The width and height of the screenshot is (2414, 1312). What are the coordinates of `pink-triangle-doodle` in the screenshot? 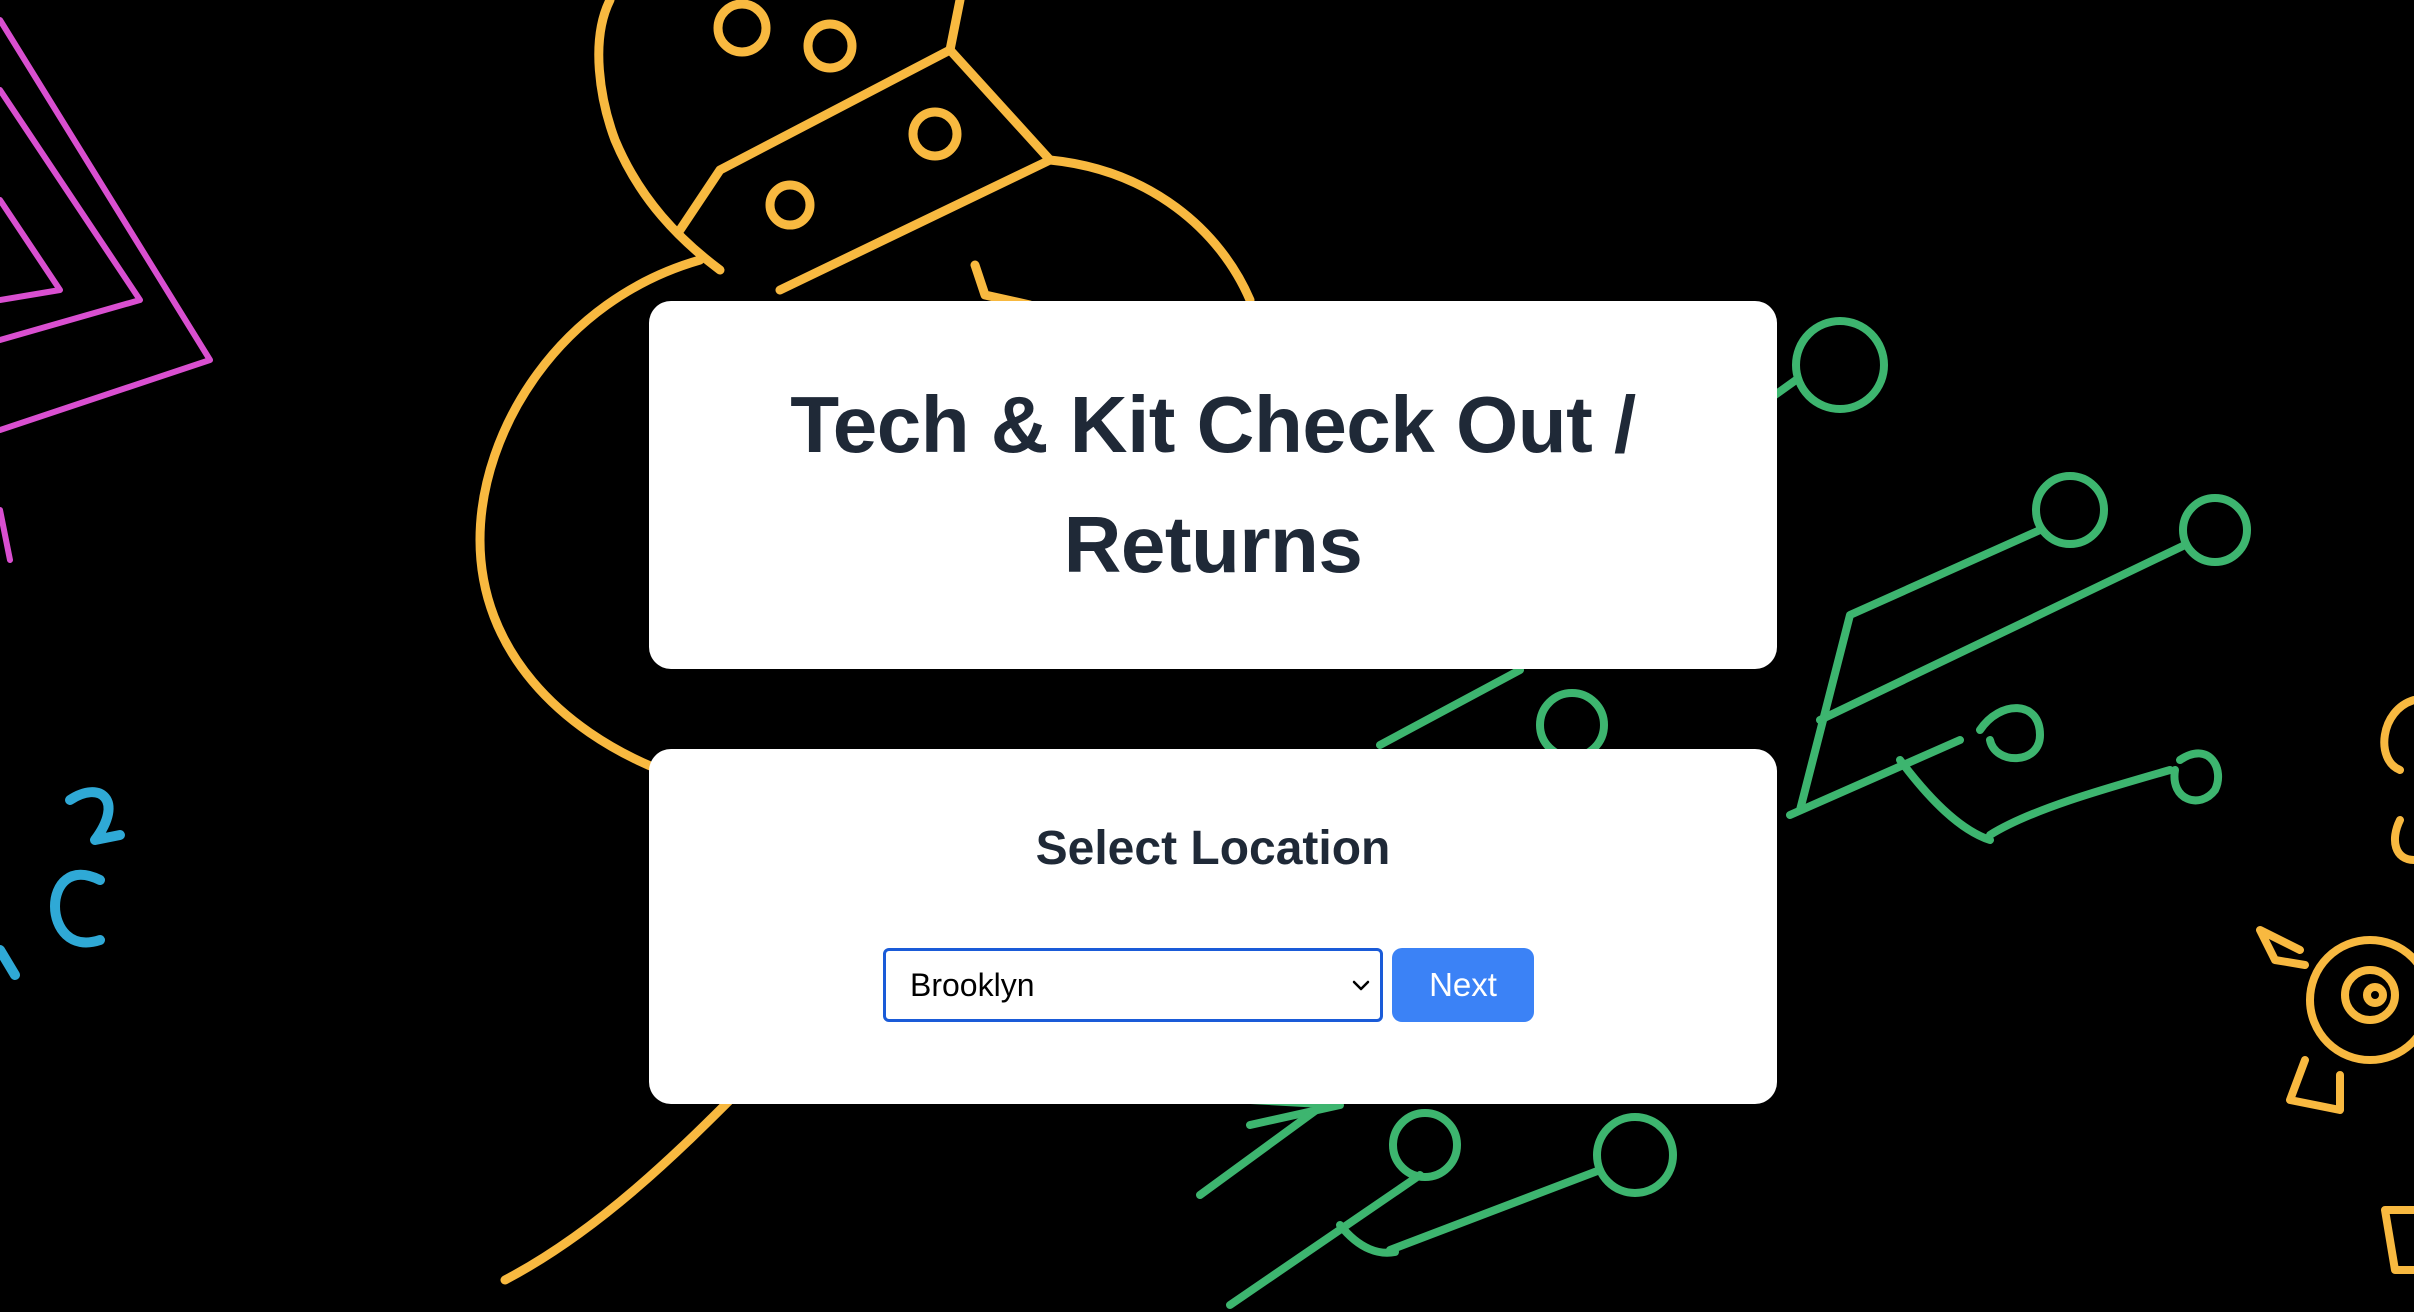 It's located at (106, 290).